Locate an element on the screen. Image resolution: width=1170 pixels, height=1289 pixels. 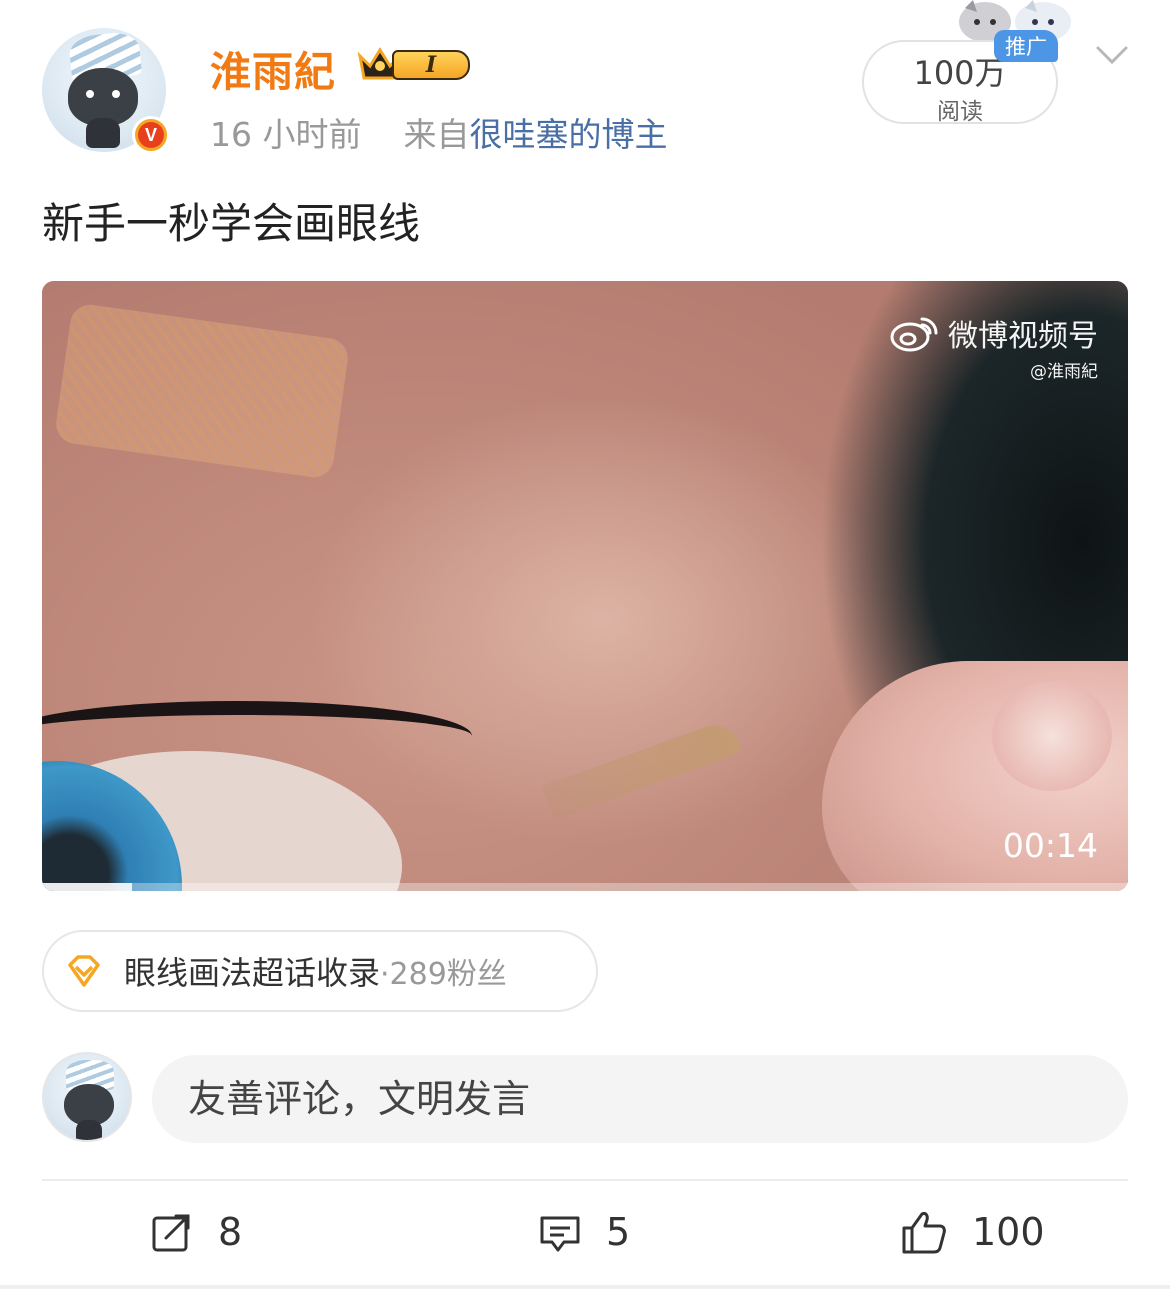
watermark-title: 微博视频号 is located at coordinates (1023, 336).